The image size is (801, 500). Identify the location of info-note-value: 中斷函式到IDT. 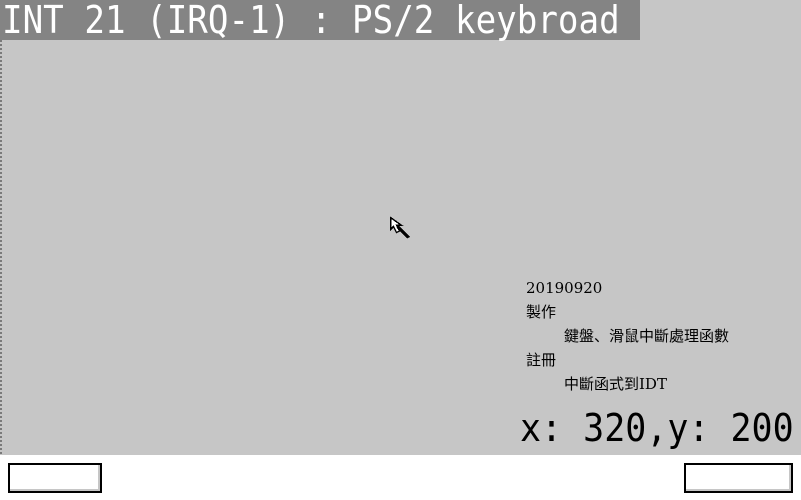
(615, 384).